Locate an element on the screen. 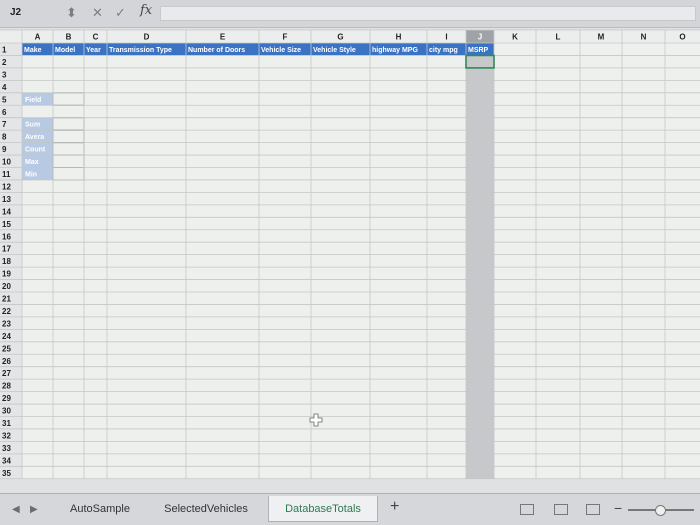 Image resolution: width=700 pixels, height=525 pixels. row-header-4: 4 is located at coordinates (4, 87).